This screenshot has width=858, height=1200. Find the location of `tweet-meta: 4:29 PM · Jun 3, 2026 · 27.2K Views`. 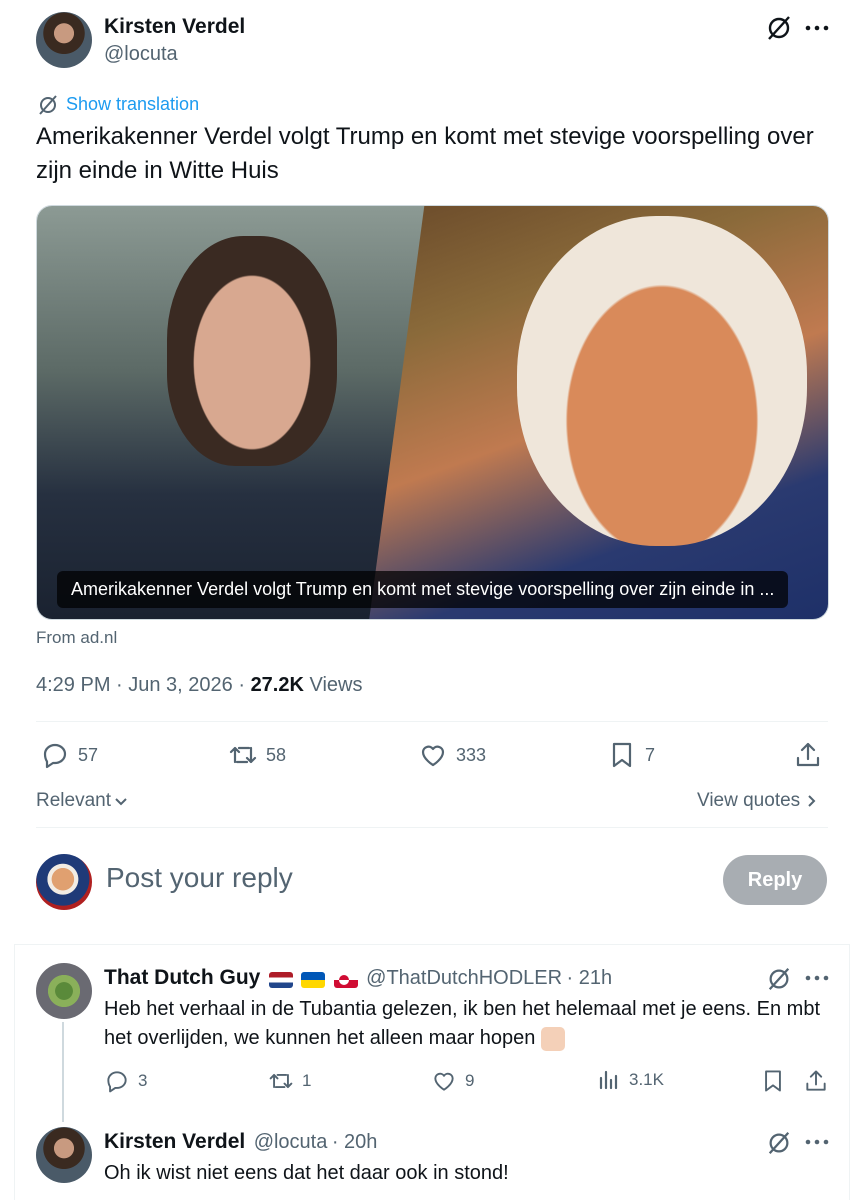

tweet-meta: 4:29 PM · Jun 3, 2026 · 27.2K Views is located at coordinates (199, 685).